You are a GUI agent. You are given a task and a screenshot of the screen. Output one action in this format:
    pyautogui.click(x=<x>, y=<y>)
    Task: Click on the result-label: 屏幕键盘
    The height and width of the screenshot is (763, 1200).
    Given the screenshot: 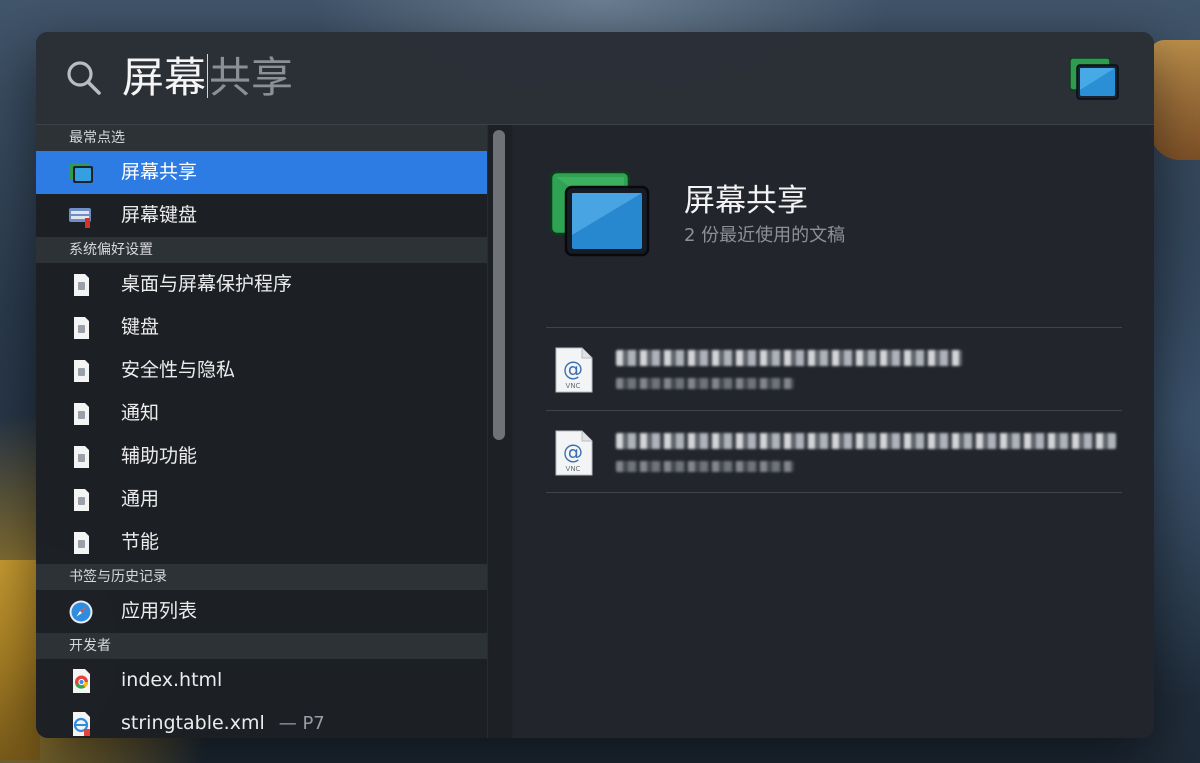 What is the action you would take?
    pyautogui.click(x=159, y=215)
    